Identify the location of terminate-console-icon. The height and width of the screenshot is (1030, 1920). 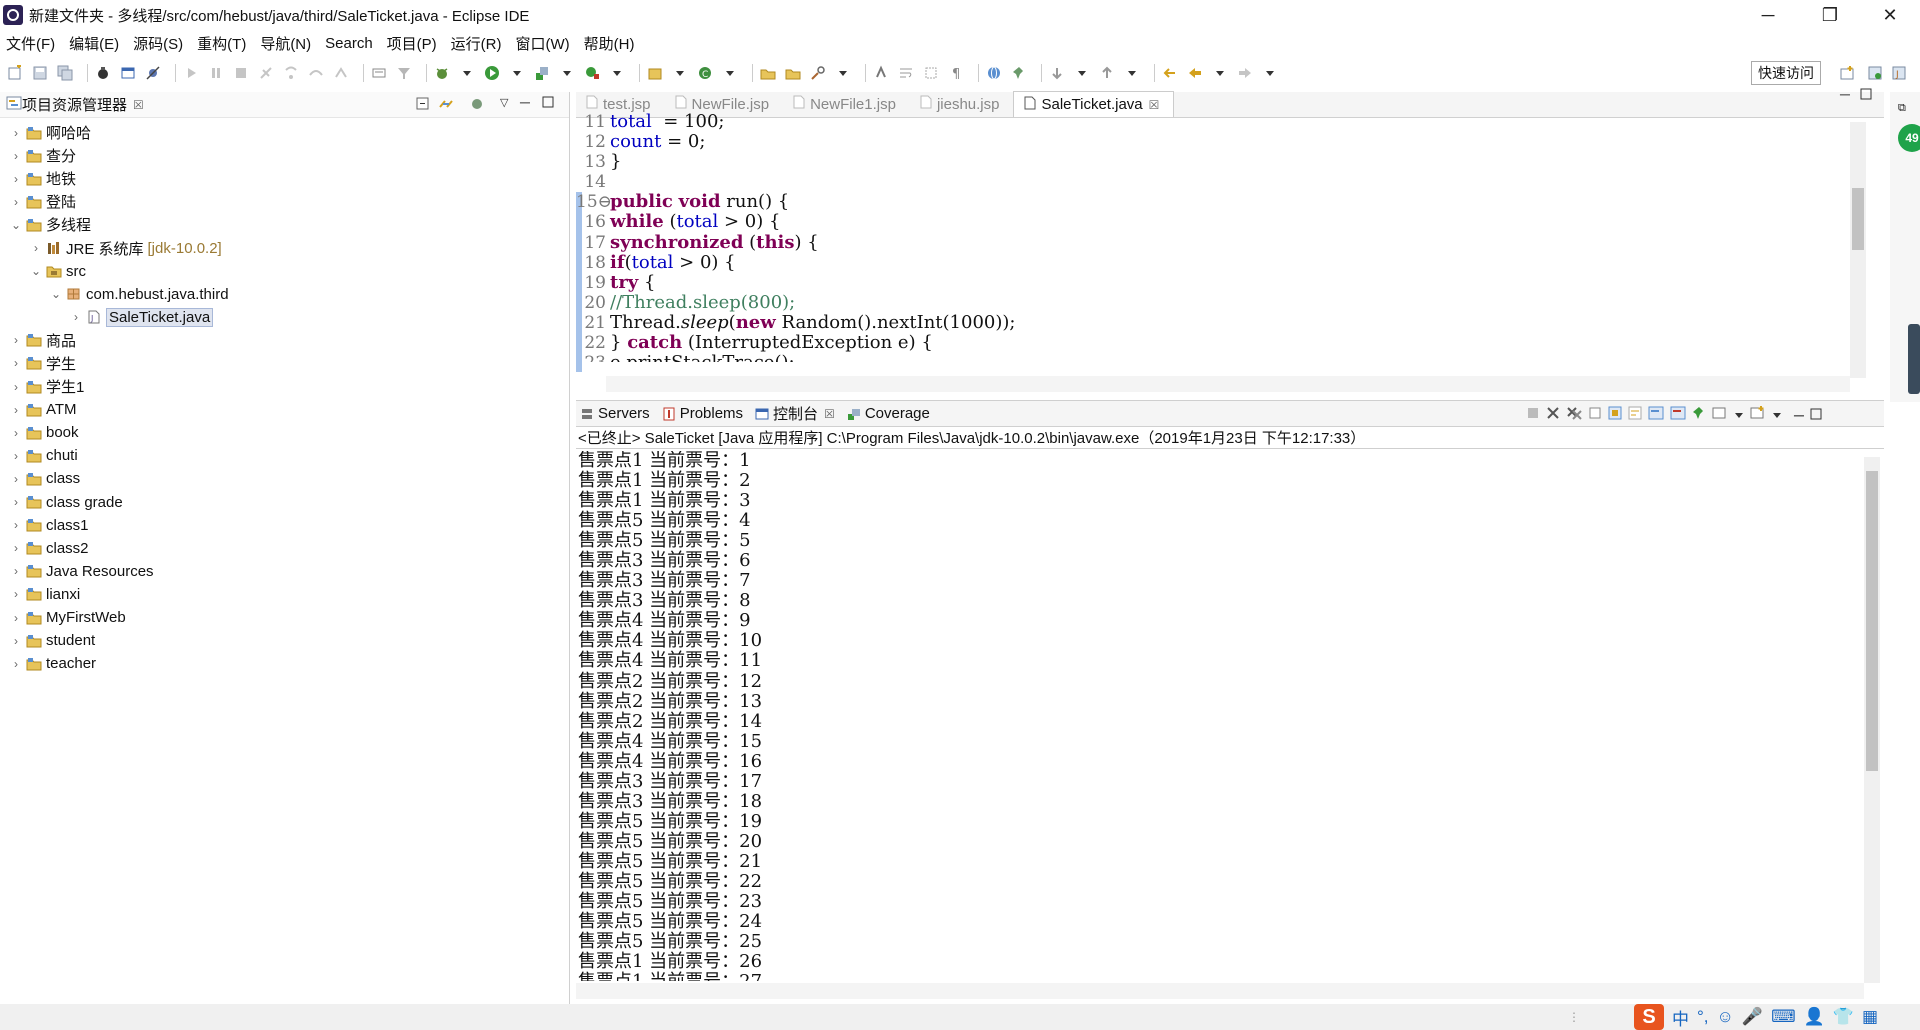
(1533, 415).